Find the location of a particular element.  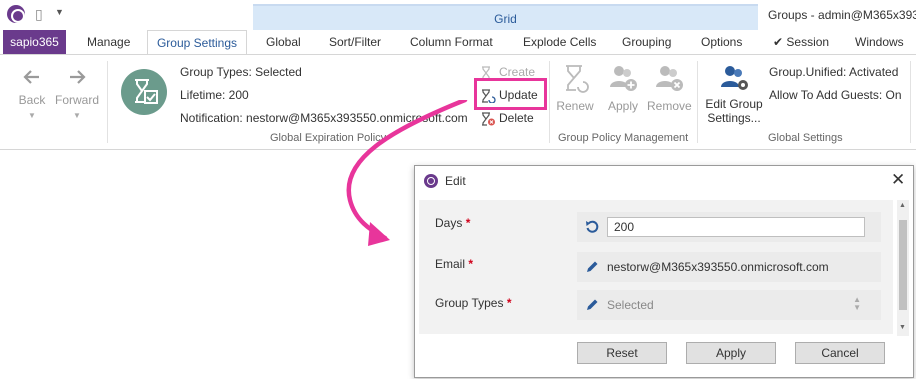

delete-label: Delete is located at coordinates (516, 118).